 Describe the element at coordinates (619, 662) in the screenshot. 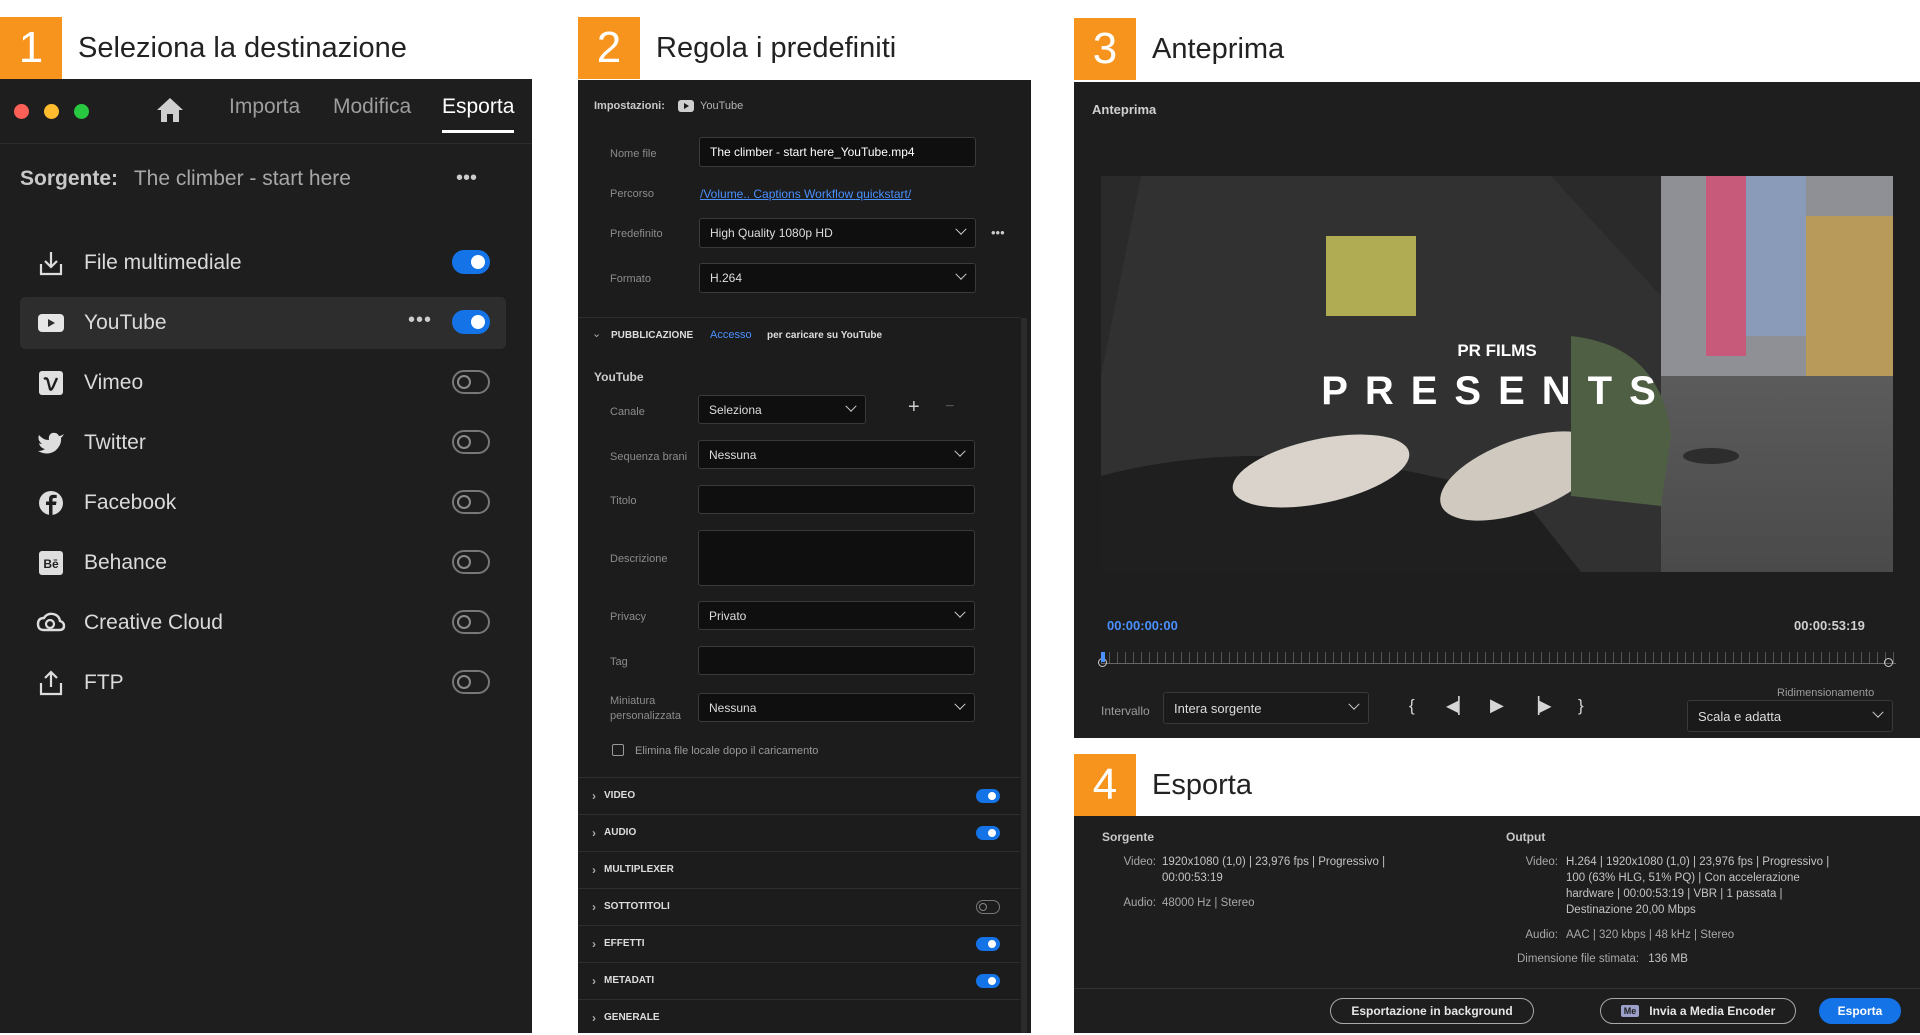

I see `tag-label: Tag` at that location.